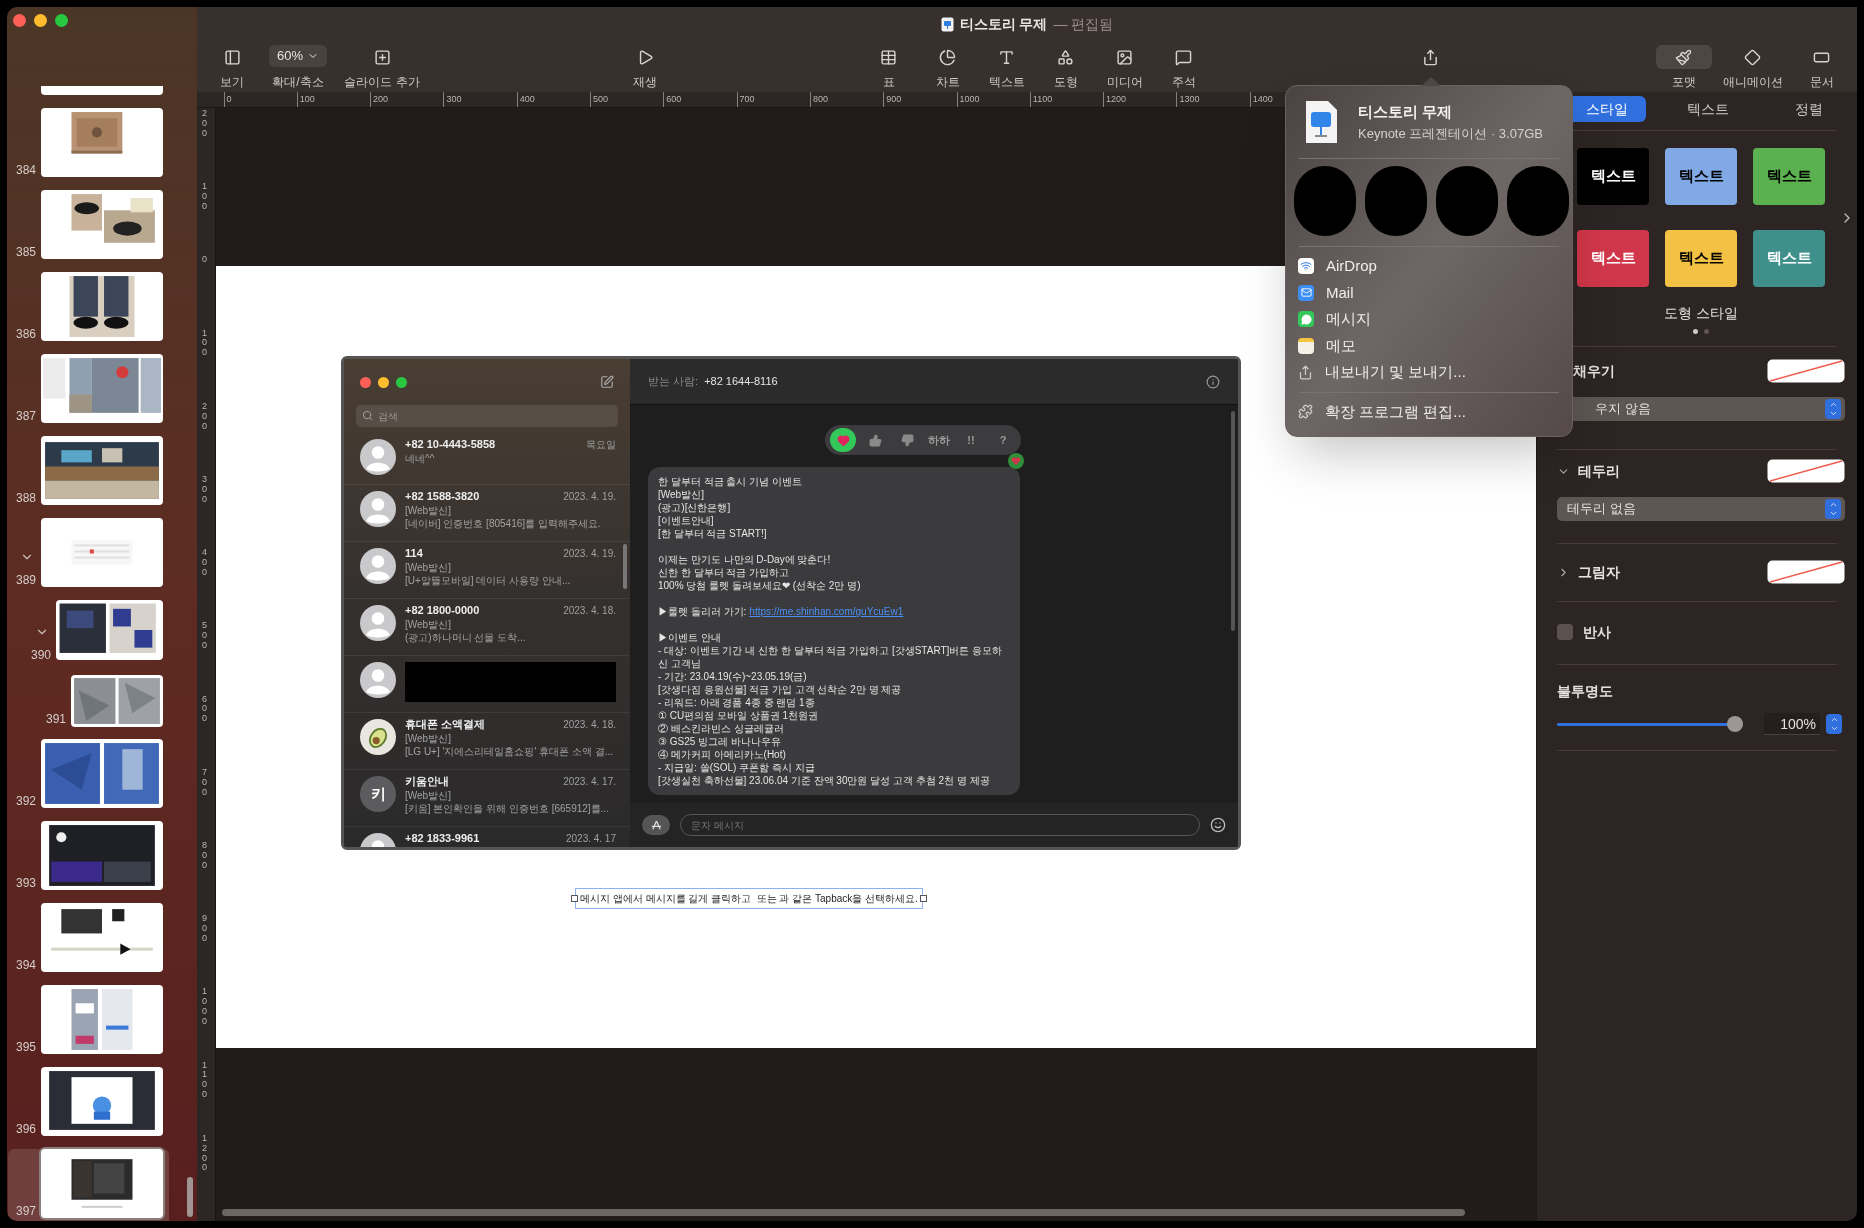 The image size is (1864, 1228). Describe the element at coordinates (1065, 68) in the screenshot. I see `toolbar-button: 도형` at that location.